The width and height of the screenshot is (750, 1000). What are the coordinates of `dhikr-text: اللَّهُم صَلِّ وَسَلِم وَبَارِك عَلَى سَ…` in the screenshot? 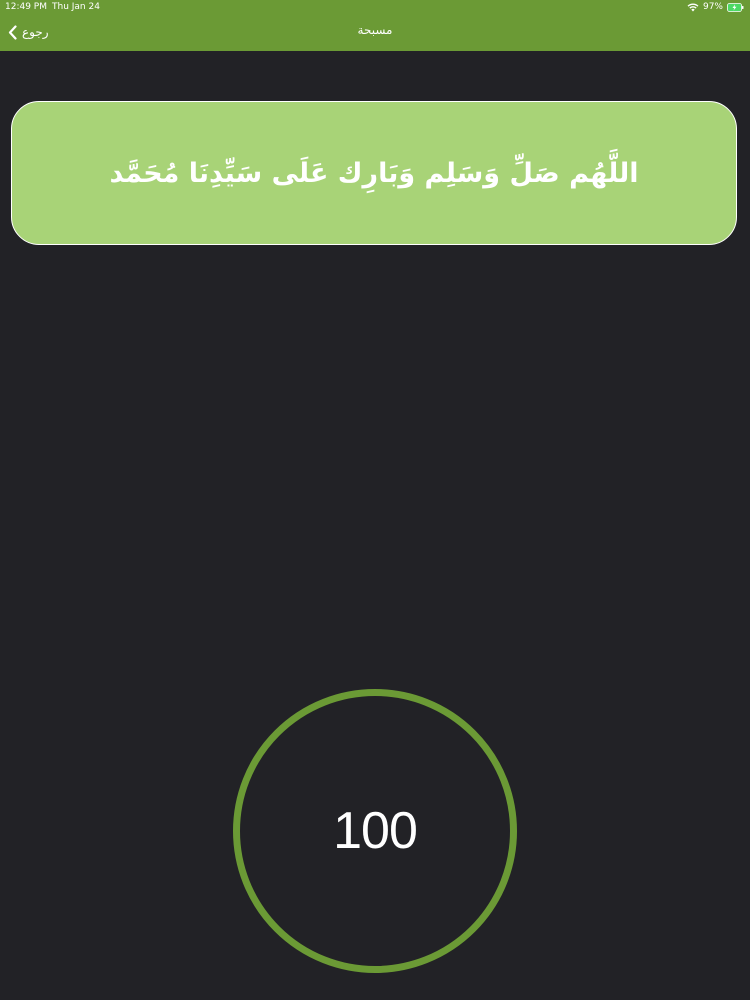 It's located at (374, 173).